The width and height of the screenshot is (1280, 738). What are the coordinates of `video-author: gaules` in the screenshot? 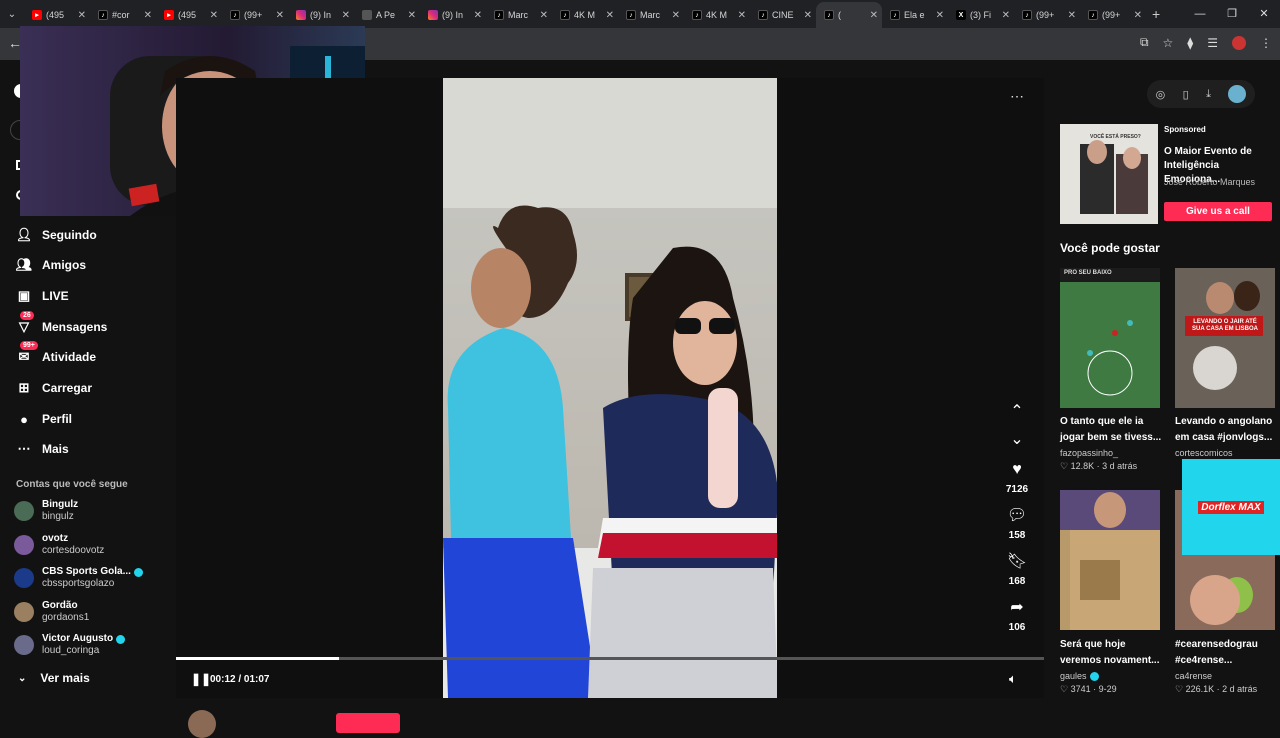 It's located at (1079, 676).